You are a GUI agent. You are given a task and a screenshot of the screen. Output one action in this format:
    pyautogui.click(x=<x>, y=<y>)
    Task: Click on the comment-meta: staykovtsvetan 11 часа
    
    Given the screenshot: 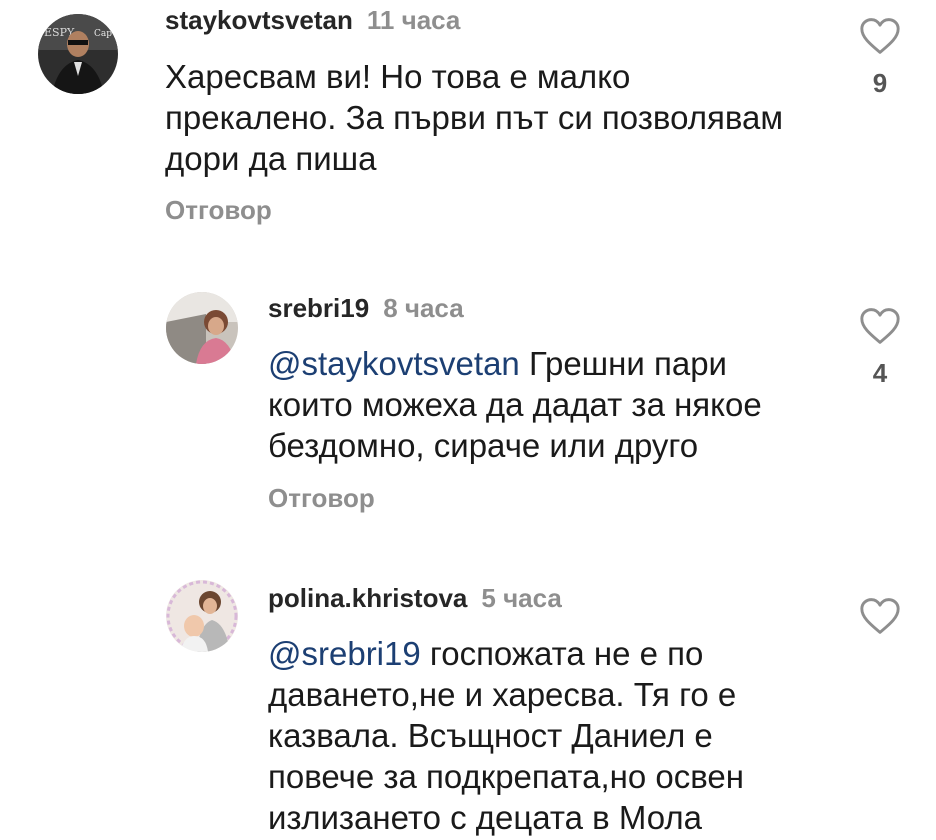 What is the action you would take?
    pyautogui.click(x=312, y=20)
    